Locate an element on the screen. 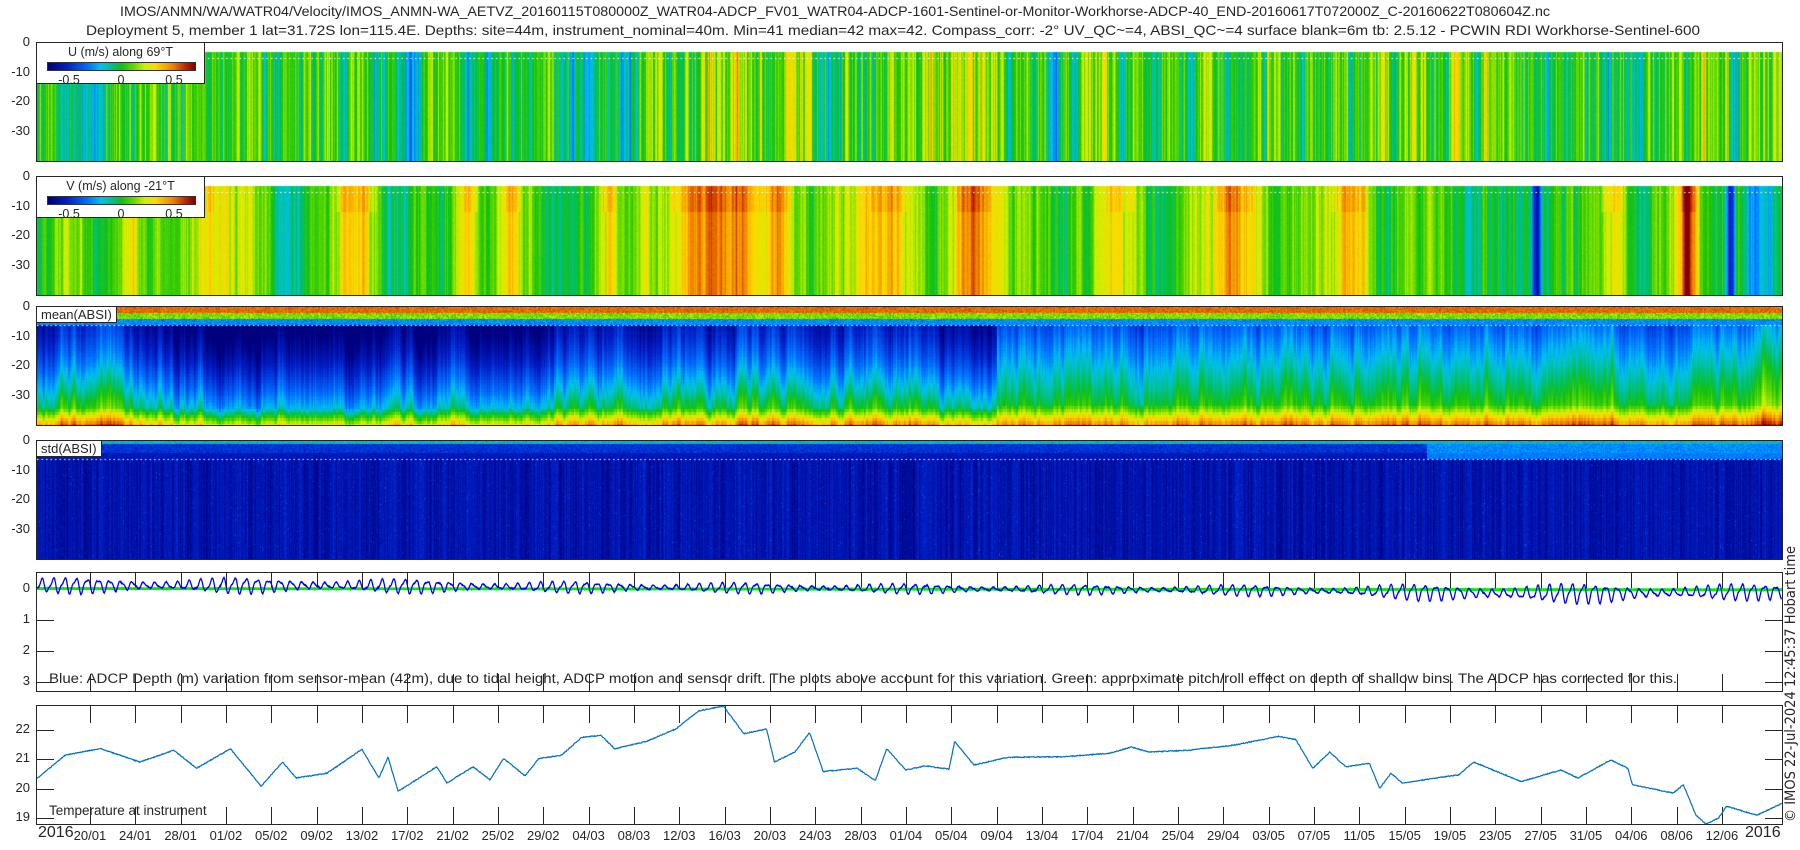  u-colorbar-tick: 0 is located at coordinates (121, 80).